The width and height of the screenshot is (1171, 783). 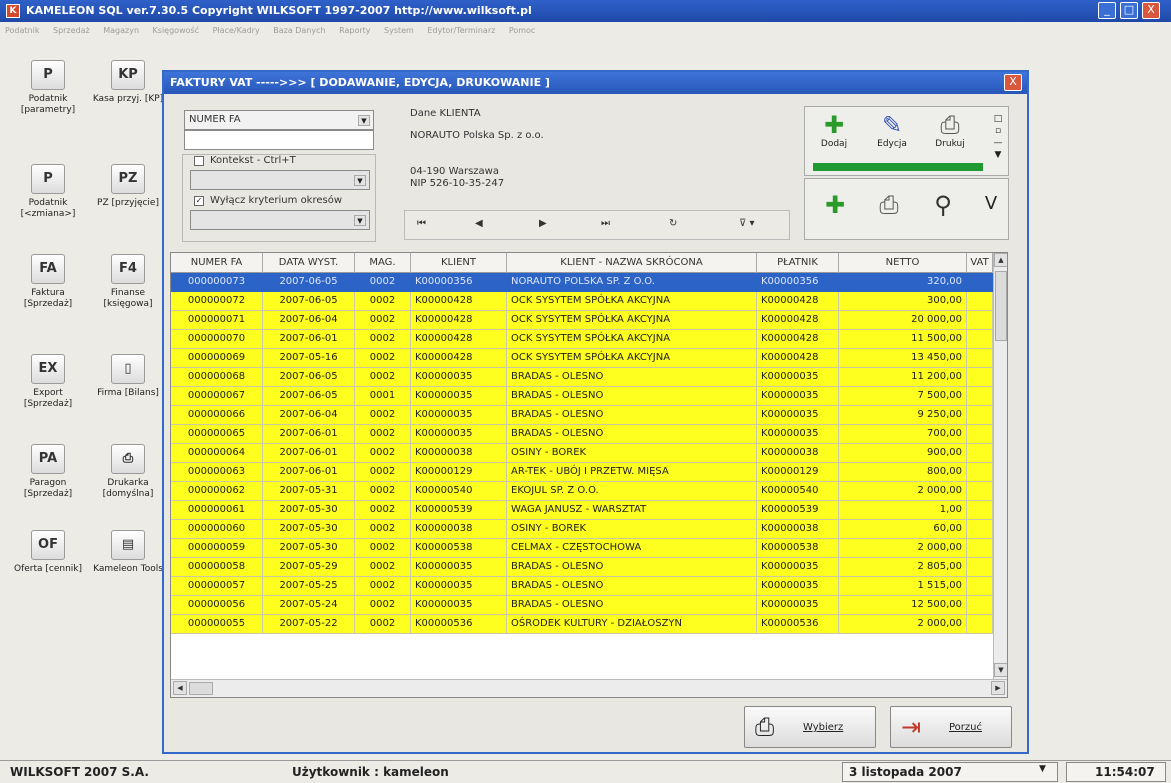 I want to click on first-record-button: ⏮, so click(x=421, y=223).